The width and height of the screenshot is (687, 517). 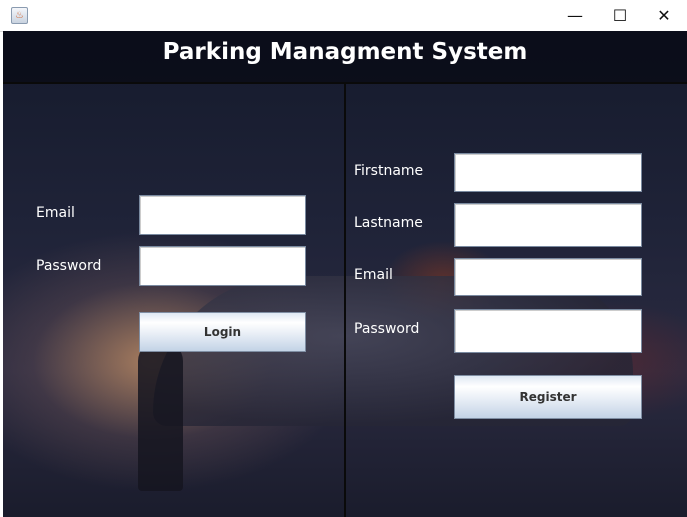 What do you see at coordinates (548, 331) in the screenshot?
I see `register-password-input` at bounding box center [548, 331].